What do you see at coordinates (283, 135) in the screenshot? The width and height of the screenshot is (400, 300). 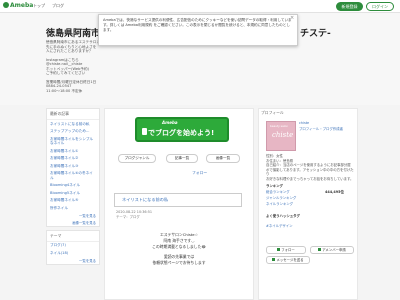 I see `profile-image-text: chiste` at bounding box center [283, 135].